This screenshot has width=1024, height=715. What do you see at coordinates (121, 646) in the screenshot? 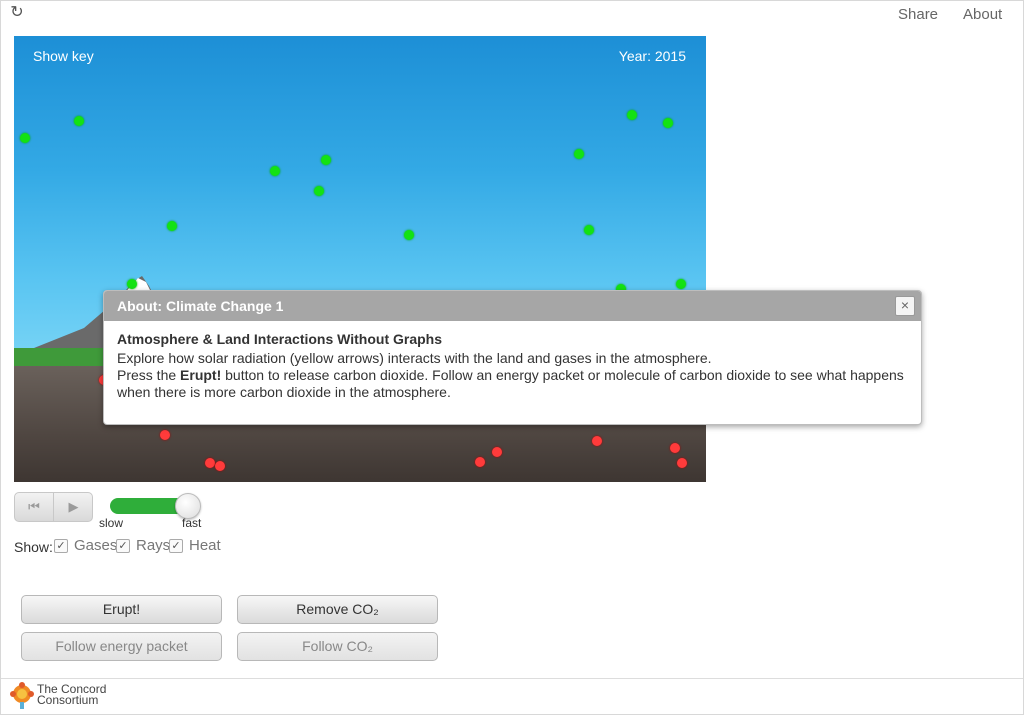
I see `follow-energy-packet-button: Follow energy packet` at bounding box center [121, 646].